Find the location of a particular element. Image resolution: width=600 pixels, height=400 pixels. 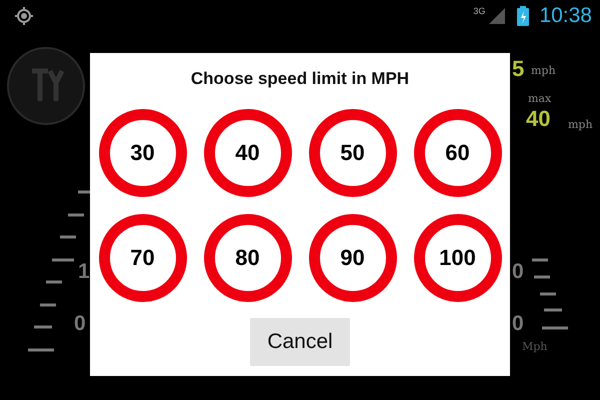

signal-icon is located at coordinates (497, 16).